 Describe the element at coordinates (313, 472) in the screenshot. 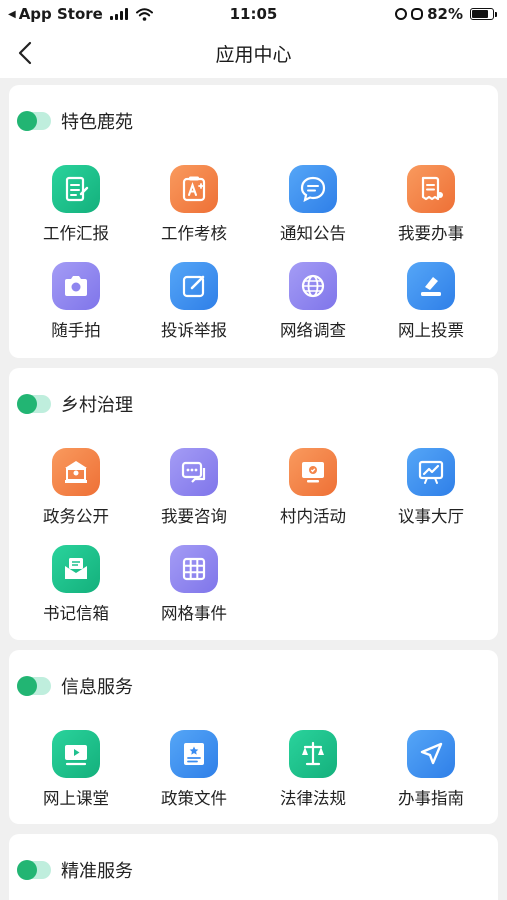

I see `monitor-icon` at that location.